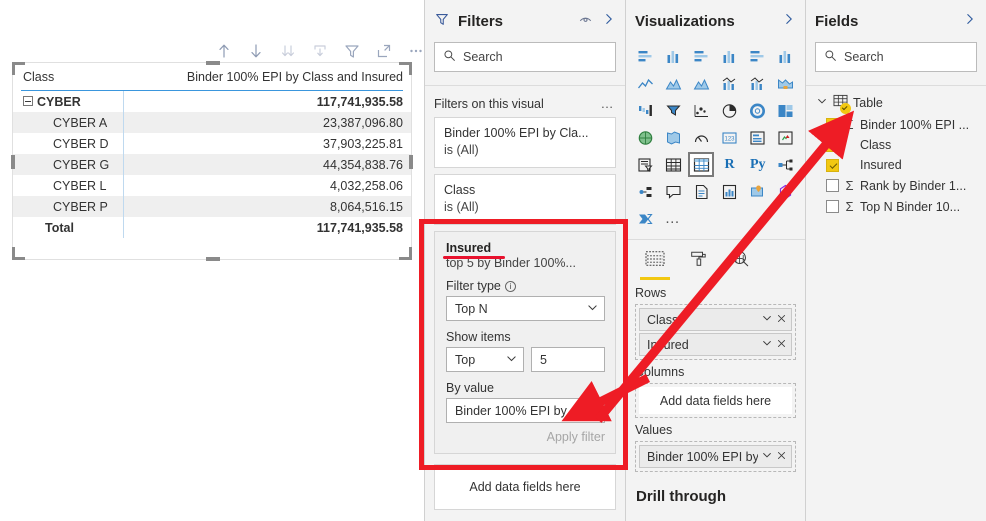 Image resolution: width=986 pixels, height=521 pixels. I want to click on python-visual-icon: Py, so click(758, 164).